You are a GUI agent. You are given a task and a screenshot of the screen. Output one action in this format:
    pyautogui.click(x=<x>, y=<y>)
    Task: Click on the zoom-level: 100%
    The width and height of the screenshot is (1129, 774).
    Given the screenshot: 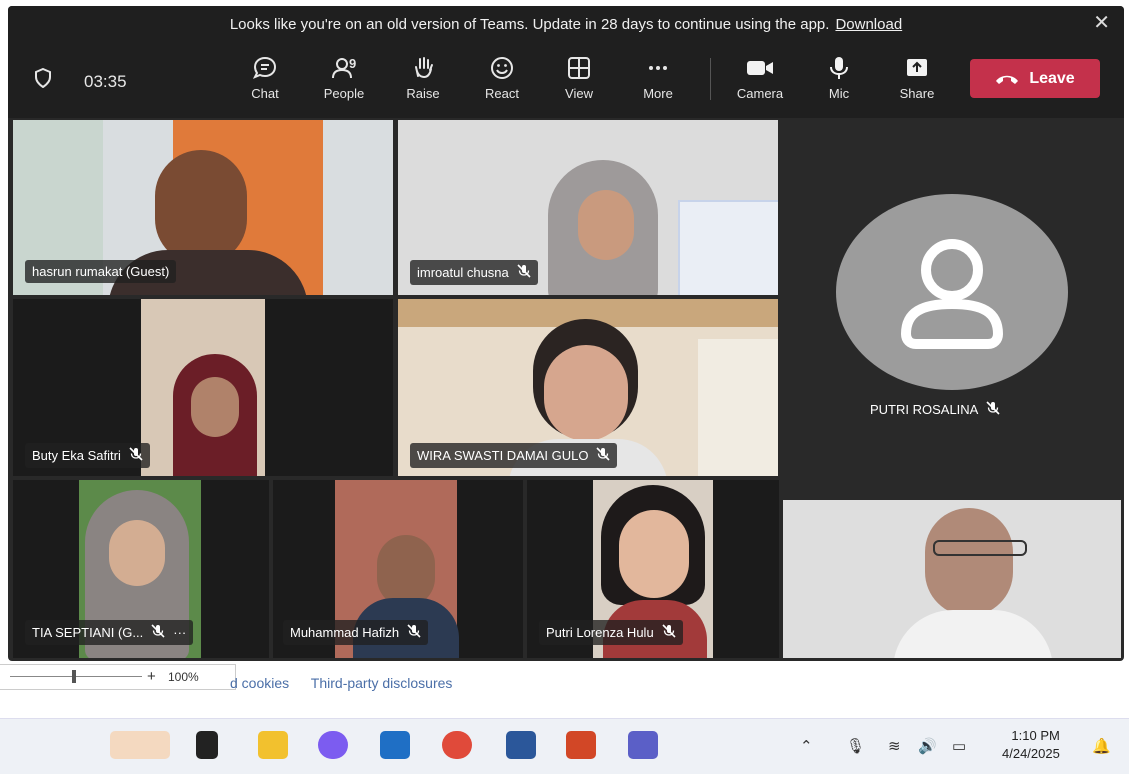 What is the action you would take?
    pyautogui.click(x=183, y=677)
    